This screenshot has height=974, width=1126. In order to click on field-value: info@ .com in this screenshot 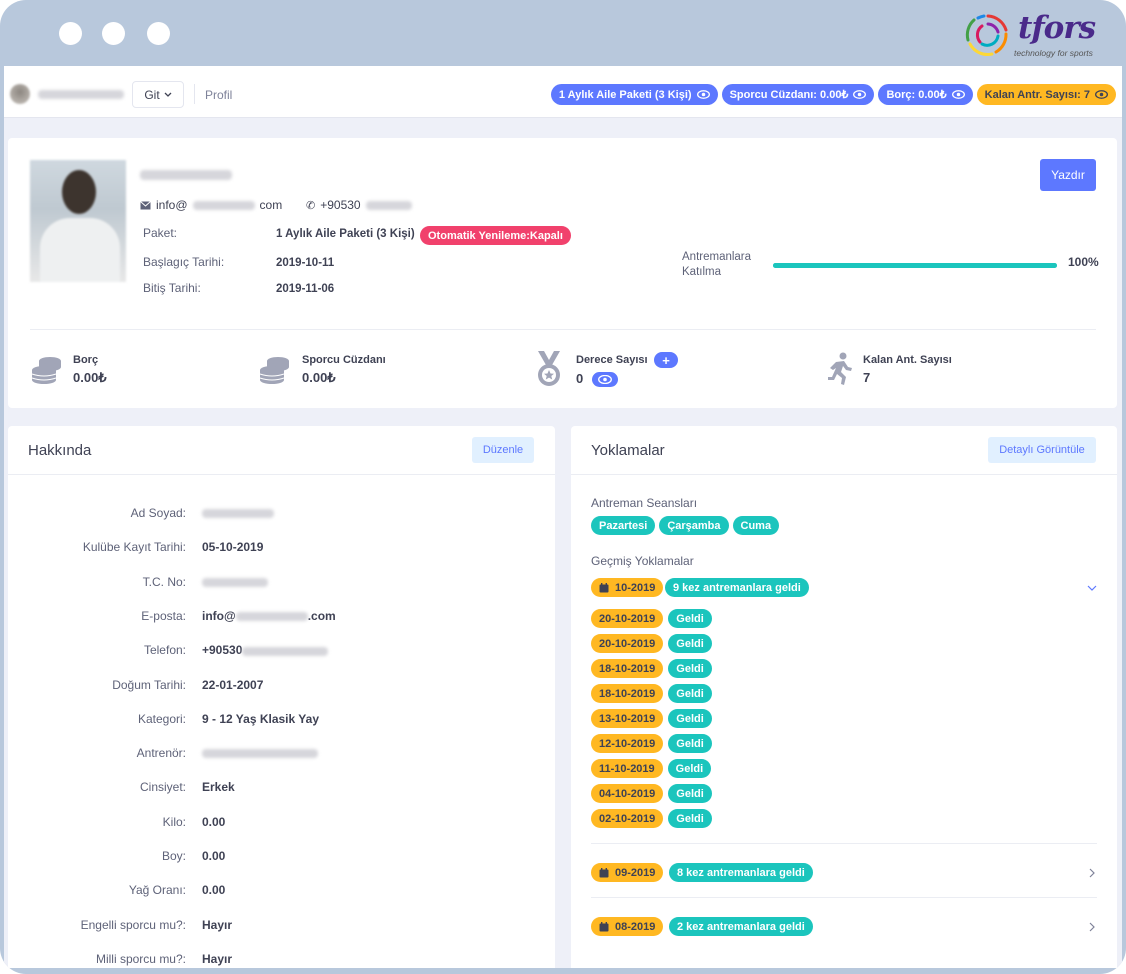, I will do `click(269, 616)`.